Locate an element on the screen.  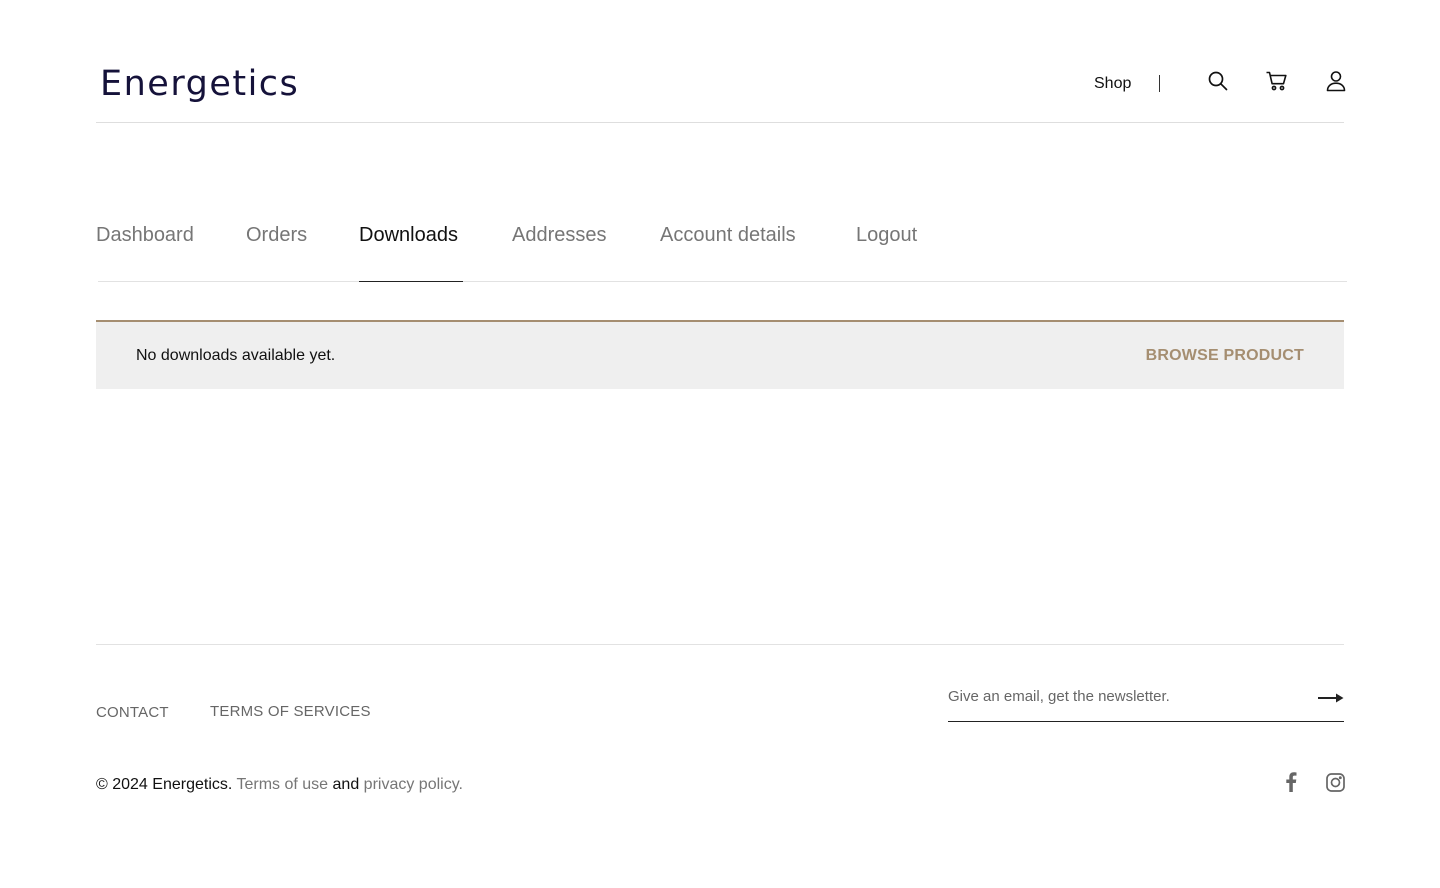
terms-of-use-link: Terms of use is located at coordinates (282, 784).